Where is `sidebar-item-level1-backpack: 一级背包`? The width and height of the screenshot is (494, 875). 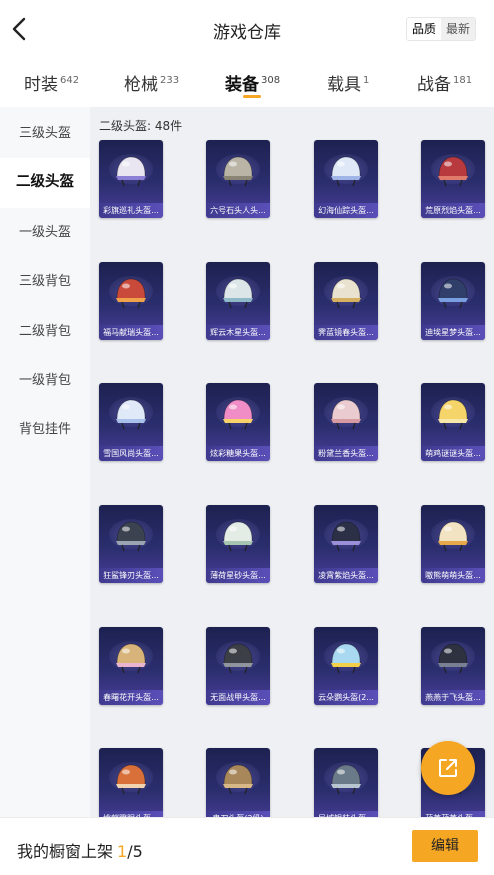
sidebar-item-level1-backpack: 一级背包 is located at coordinates (45, 380).